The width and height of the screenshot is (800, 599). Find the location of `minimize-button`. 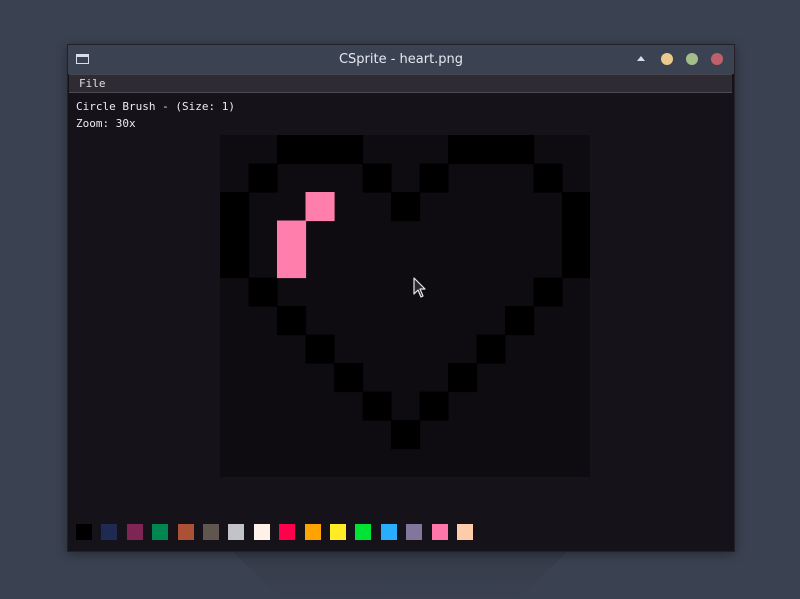

minimize-button is located at coordinates (667, 59).